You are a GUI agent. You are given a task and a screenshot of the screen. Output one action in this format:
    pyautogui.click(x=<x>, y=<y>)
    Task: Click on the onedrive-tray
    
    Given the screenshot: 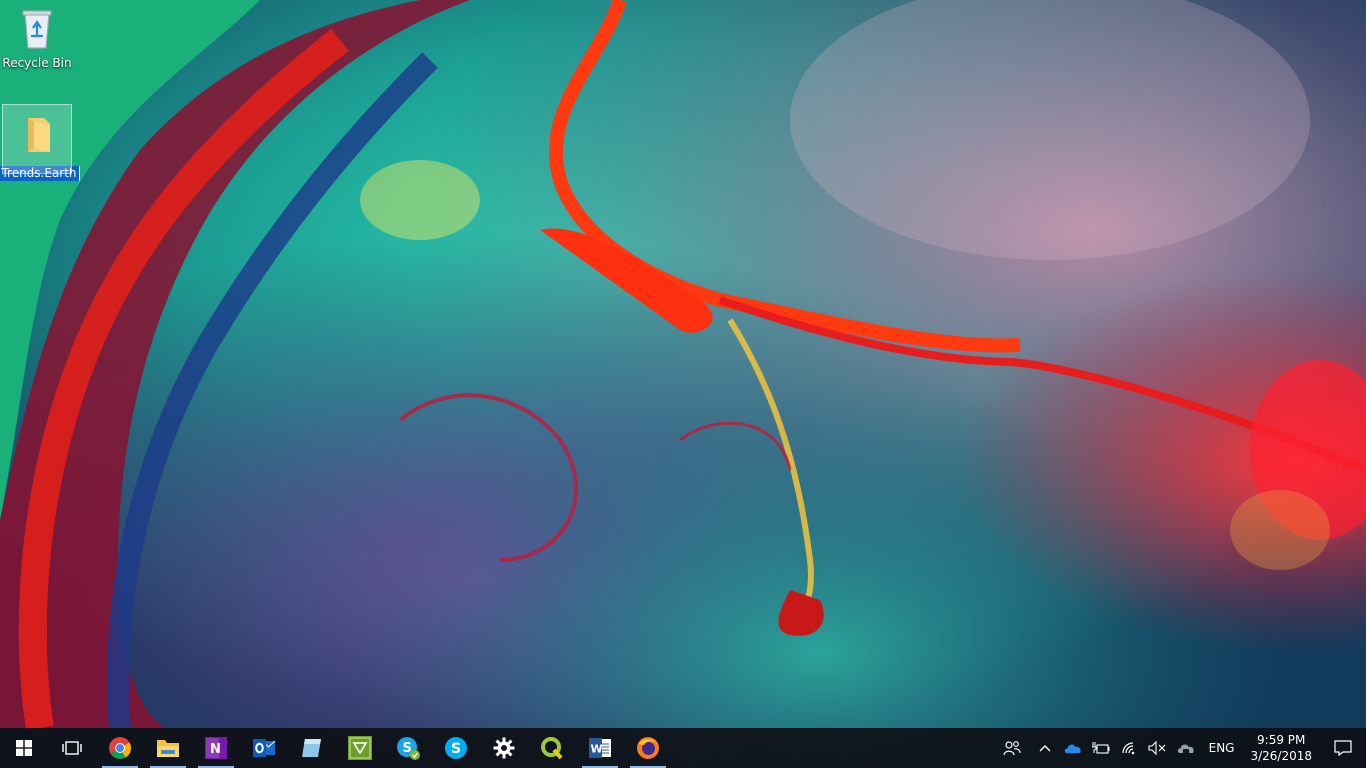 What is the action you would take?
    pyautogui.click(x=1073, y=748)
    